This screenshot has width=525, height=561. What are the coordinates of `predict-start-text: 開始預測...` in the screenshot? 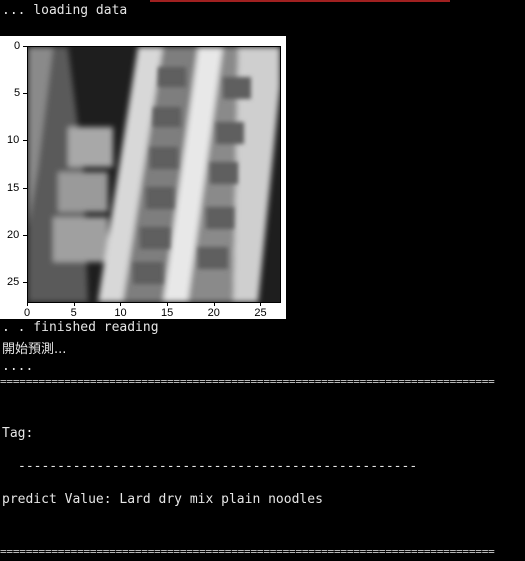 It's located at (34, 349).